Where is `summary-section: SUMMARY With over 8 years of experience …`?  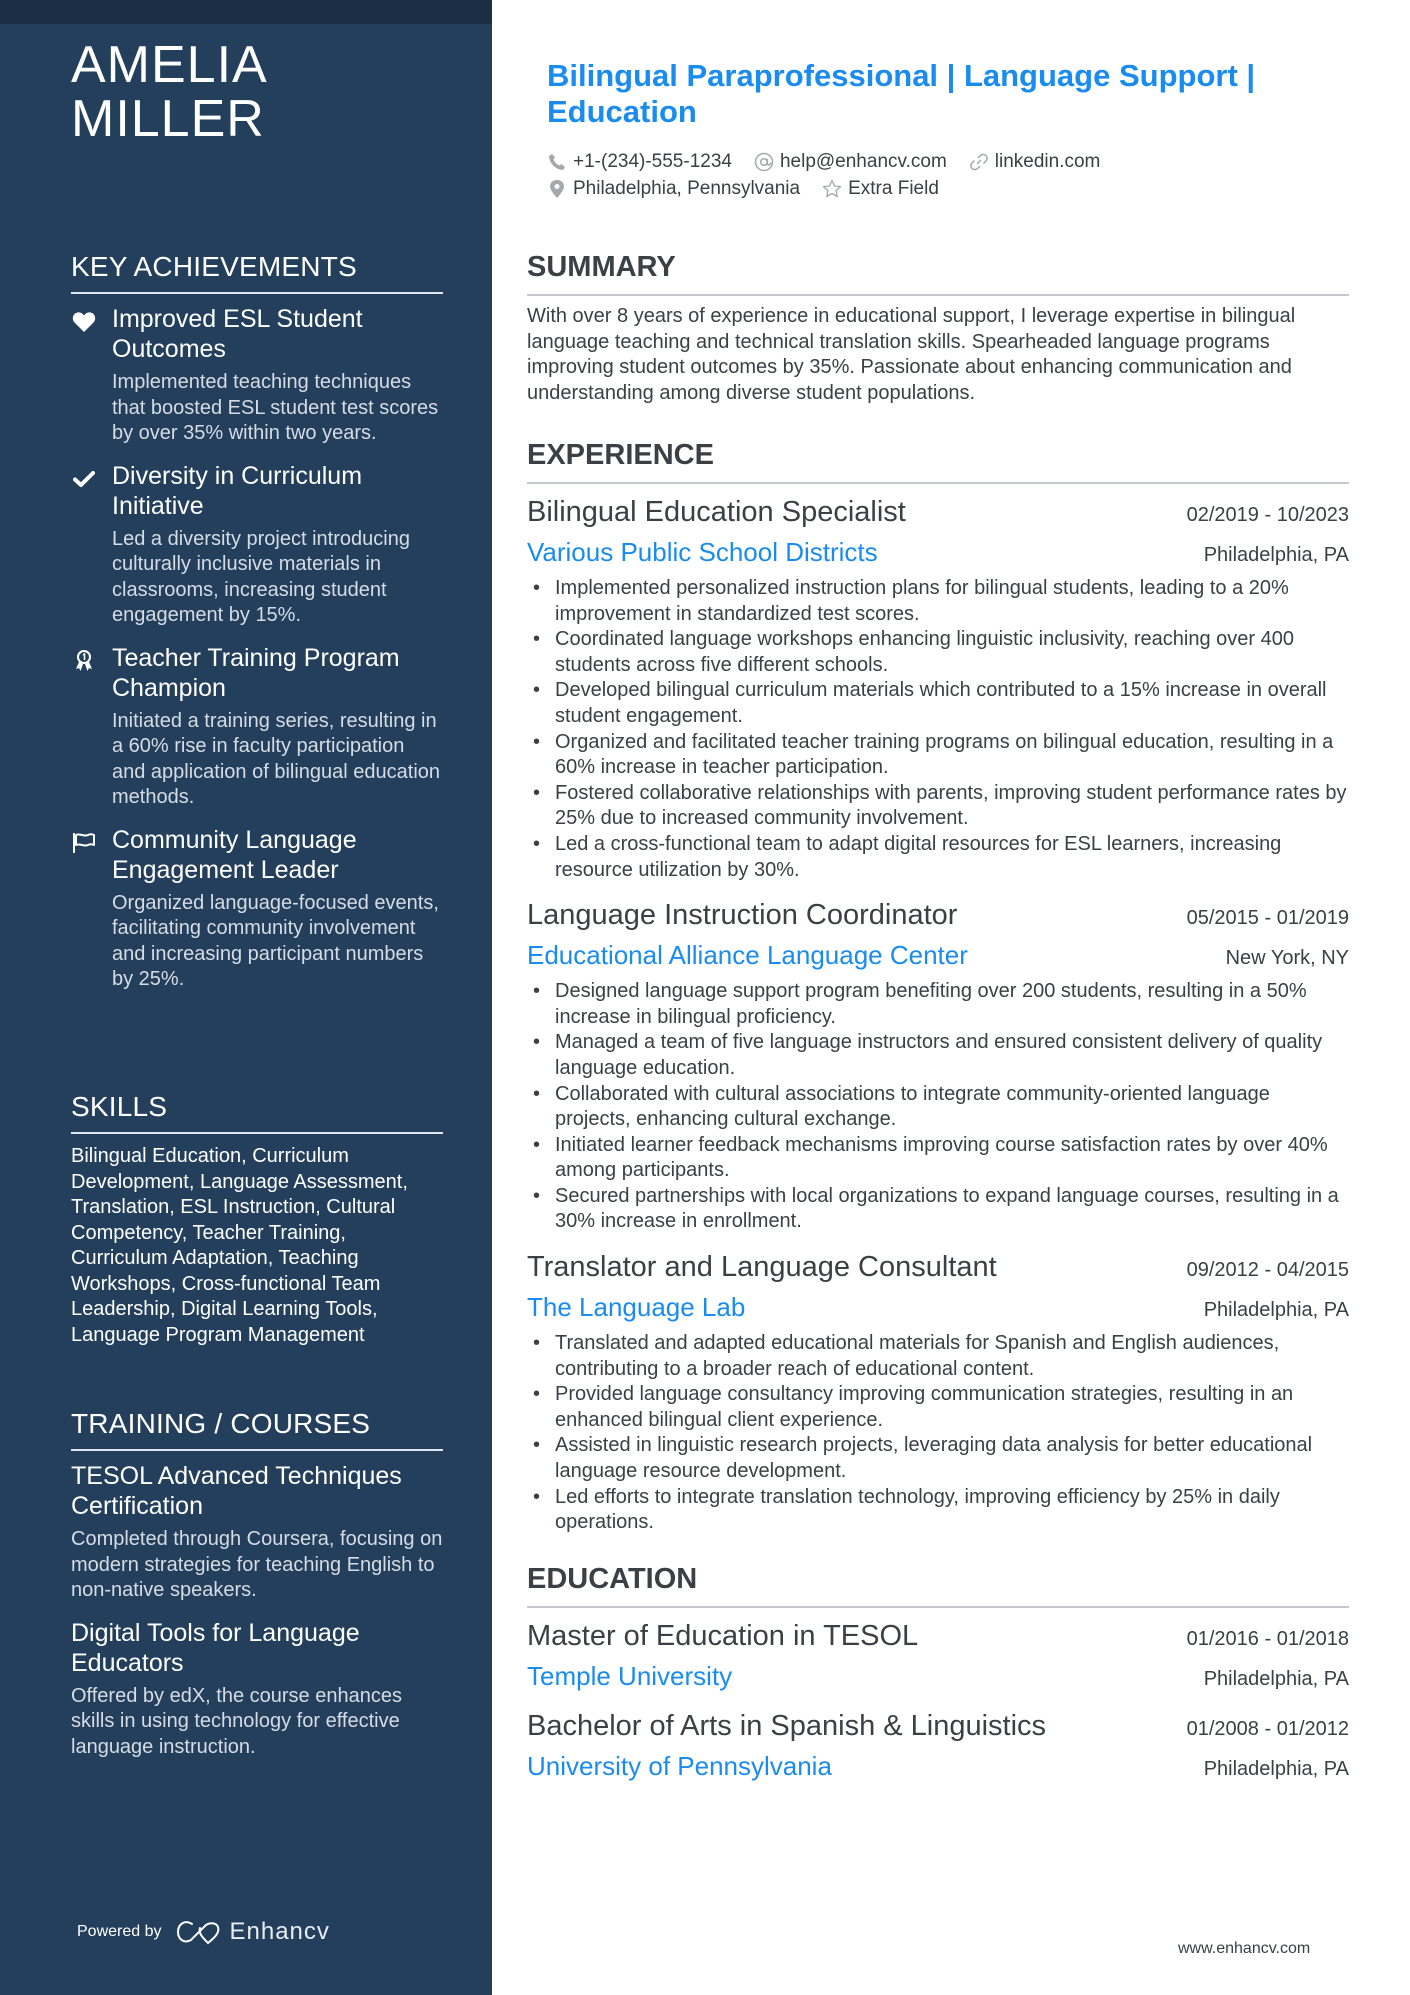
summary-section: SUMMARY With over 8 years of experience … is located at coordinates (938, 328).